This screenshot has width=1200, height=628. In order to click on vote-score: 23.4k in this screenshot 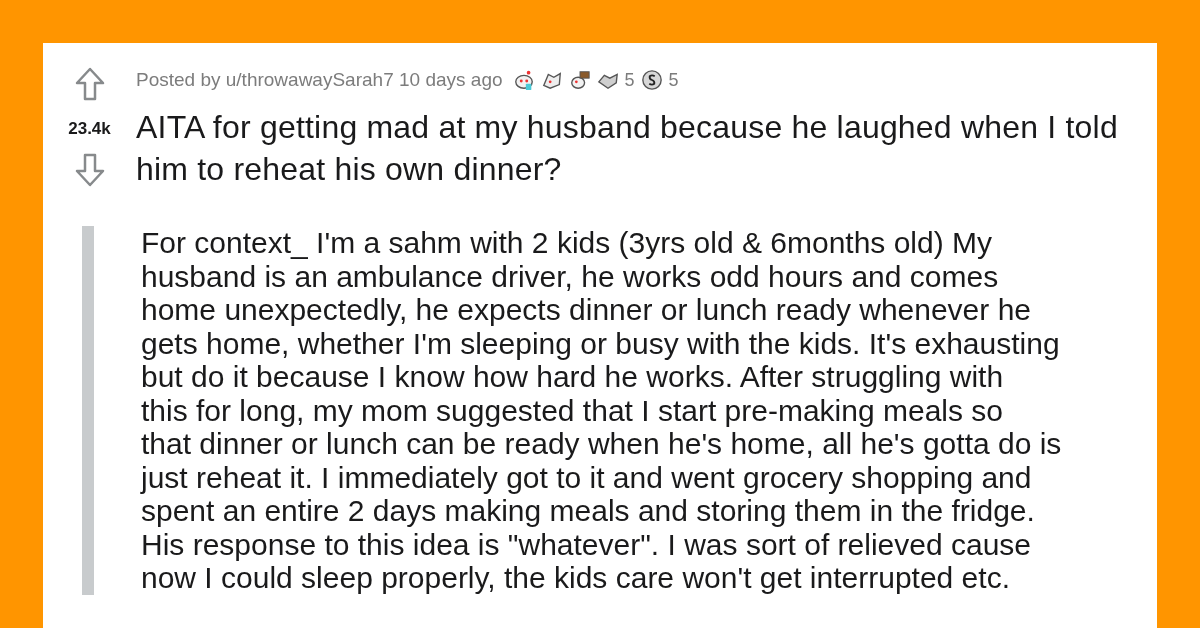, I will do `click(89, 129)`.